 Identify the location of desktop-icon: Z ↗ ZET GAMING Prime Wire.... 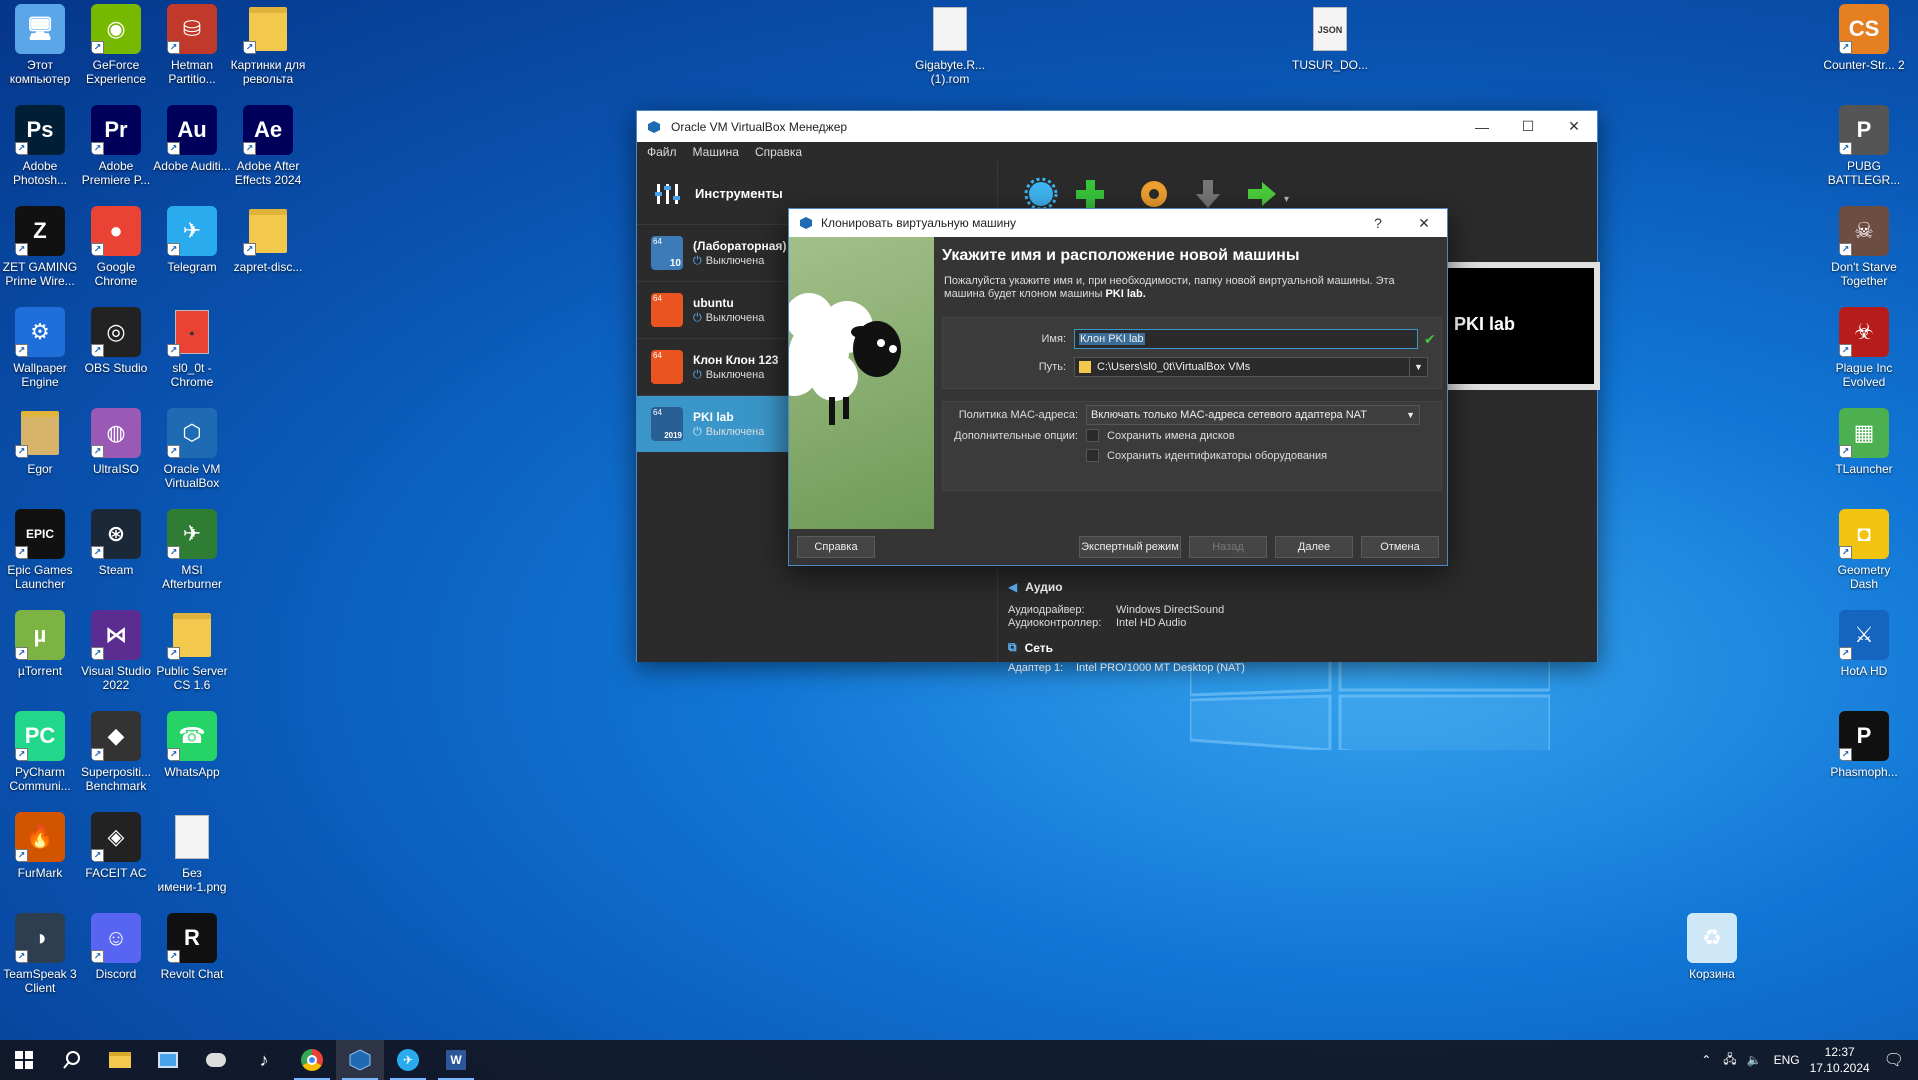
(40, 254).